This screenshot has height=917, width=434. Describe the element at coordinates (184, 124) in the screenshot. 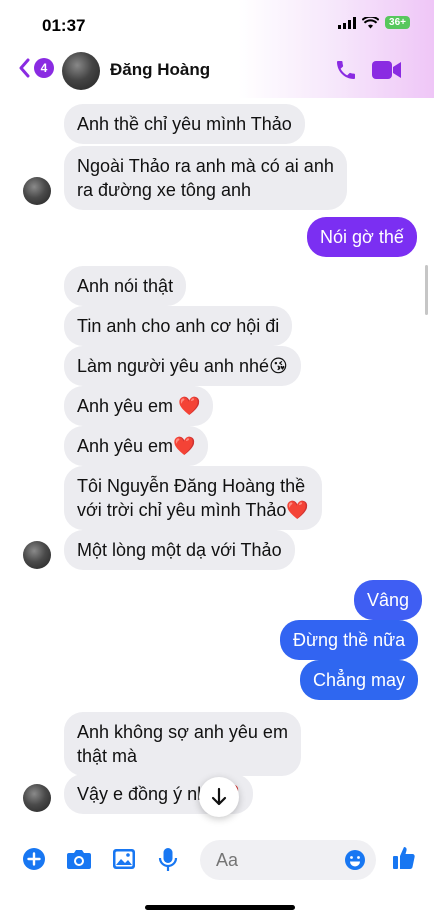

I see `message-bubble-incoming: Anh thề chỉ yêu mình Thảo` at that location.